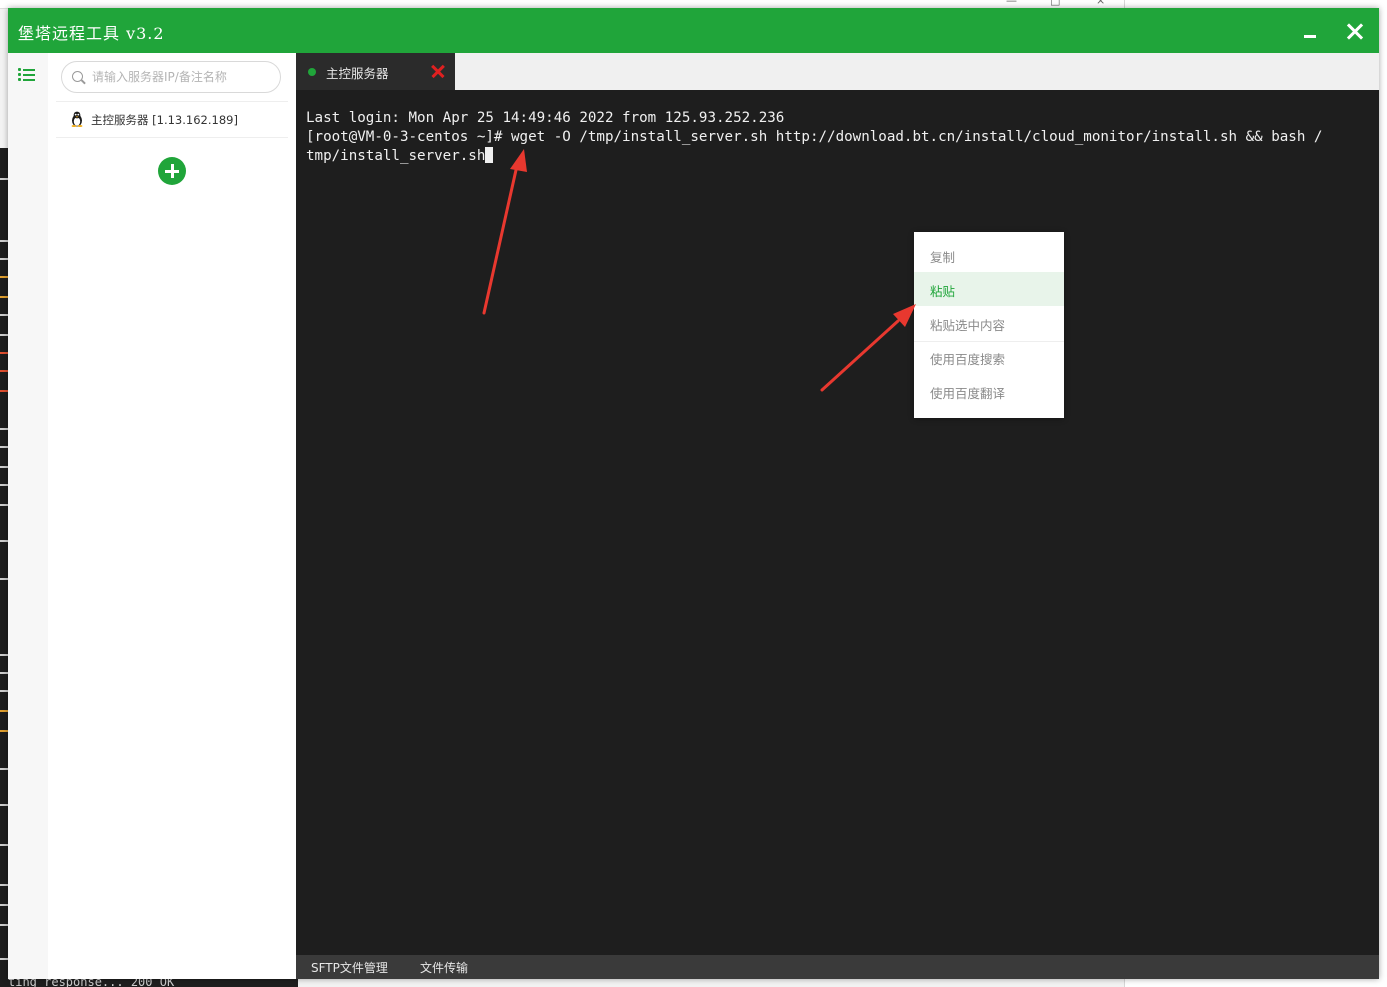 The width and height of the screenshot is (1387, 987). What do you see at coordinates (77, 119) in the screenshot?
I see `linux-penguin-icon` at bounding box center [77, 119].